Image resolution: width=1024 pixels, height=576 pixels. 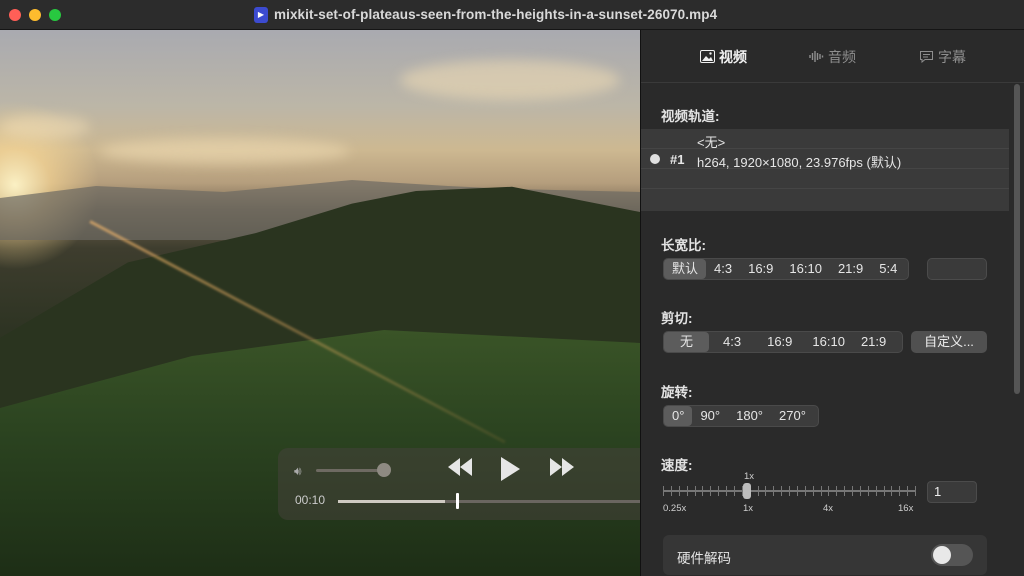 What do you see at coordinates (952, 57) in the screenshot?
I see `tab-subtitles-label: 字幕` at bounding box center [952, 57].